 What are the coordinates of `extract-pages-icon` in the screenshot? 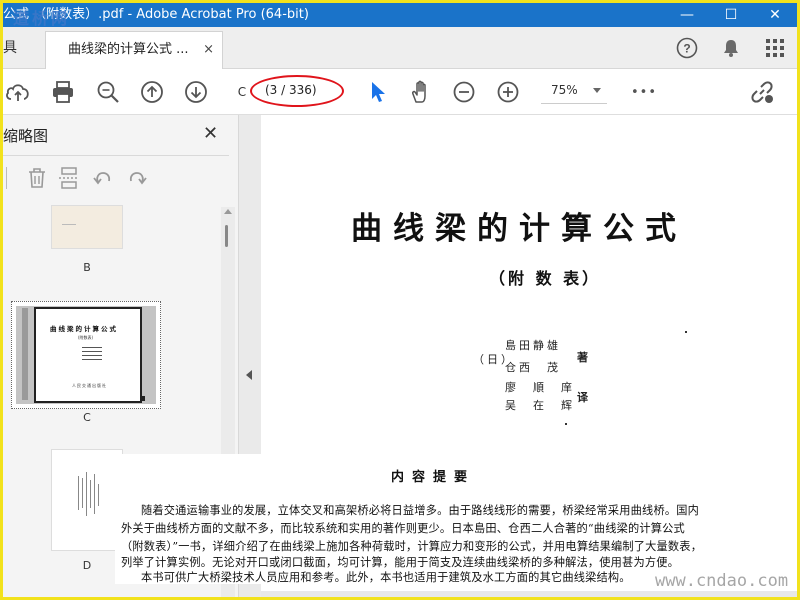 It's located at (69, 178).